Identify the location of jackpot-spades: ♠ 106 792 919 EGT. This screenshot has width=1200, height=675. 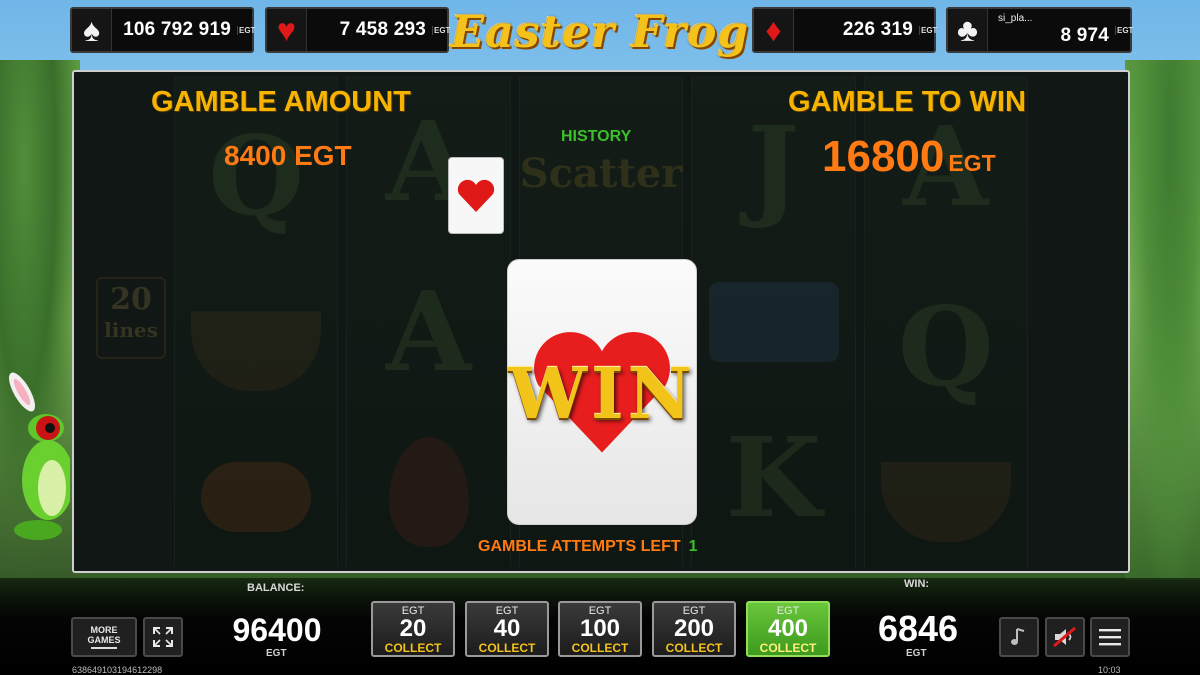
(163, 30).